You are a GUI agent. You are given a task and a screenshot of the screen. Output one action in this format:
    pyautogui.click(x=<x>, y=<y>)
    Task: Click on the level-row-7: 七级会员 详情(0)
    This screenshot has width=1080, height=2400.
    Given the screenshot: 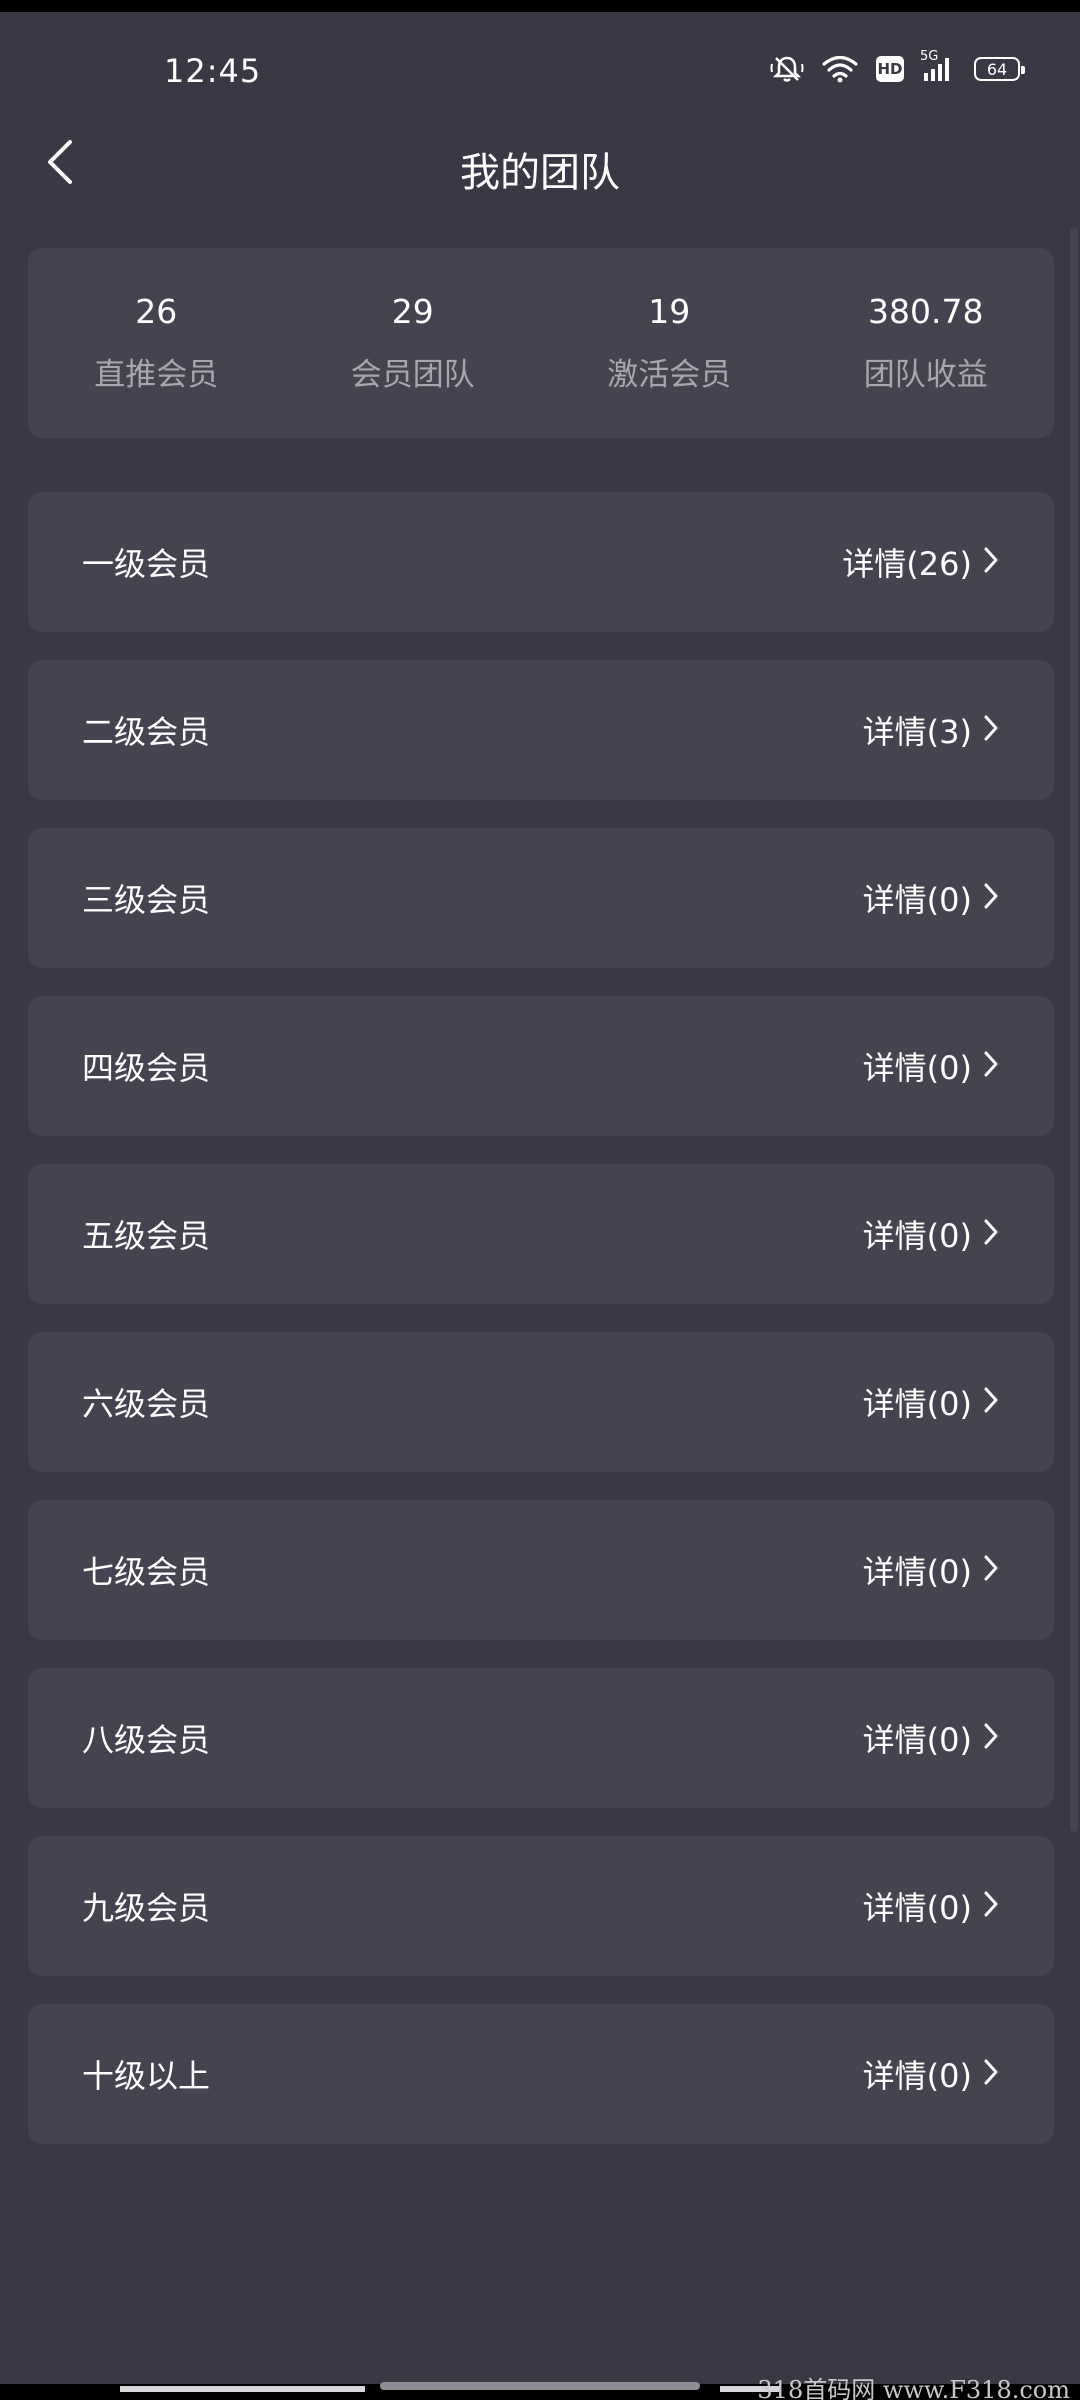 What is the action you would take?
    pyautogui.click(x=541, y=1570)
    